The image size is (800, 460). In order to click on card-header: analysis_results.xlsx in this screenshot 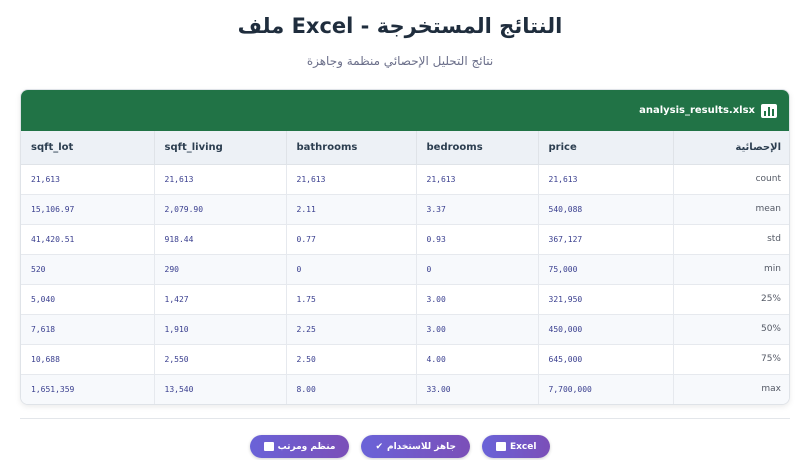, I will do `click(405, 110)`.